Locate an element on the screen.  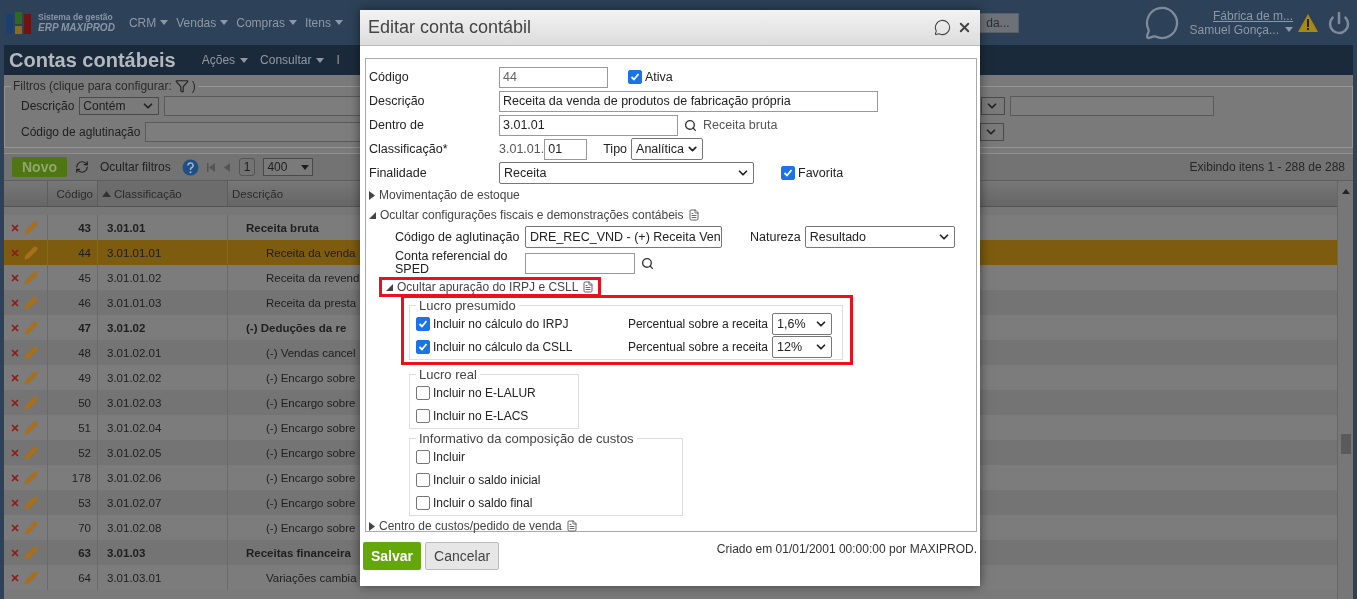
checkbox-label: Incluir no cálculo do IRPJ is located at coordinates (501, 324).